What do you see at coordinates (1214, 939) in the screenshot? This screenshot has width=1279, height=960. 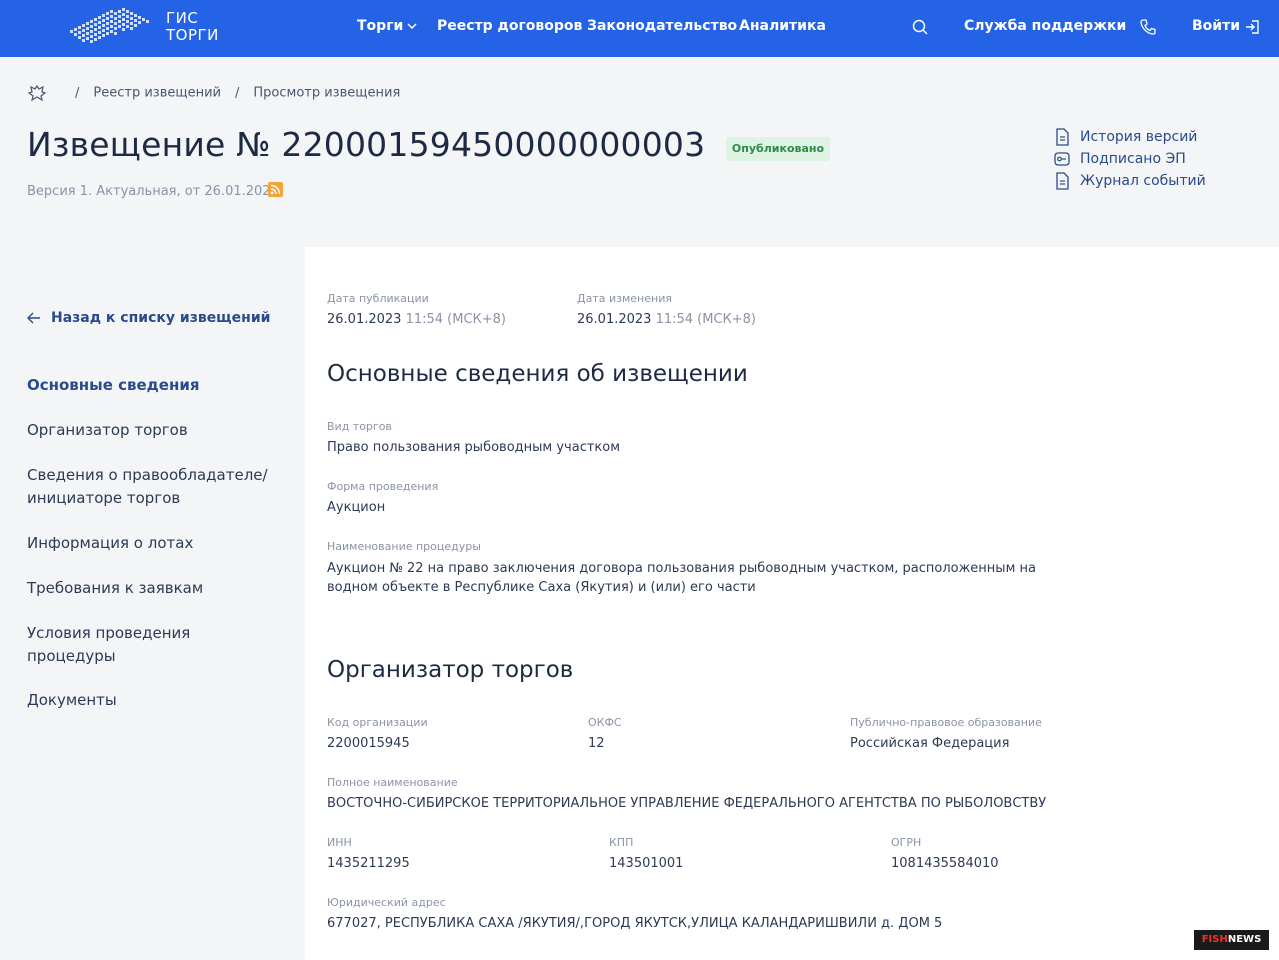 I see `watermark-part-1: FISH` at bounding box center [1214, 939].